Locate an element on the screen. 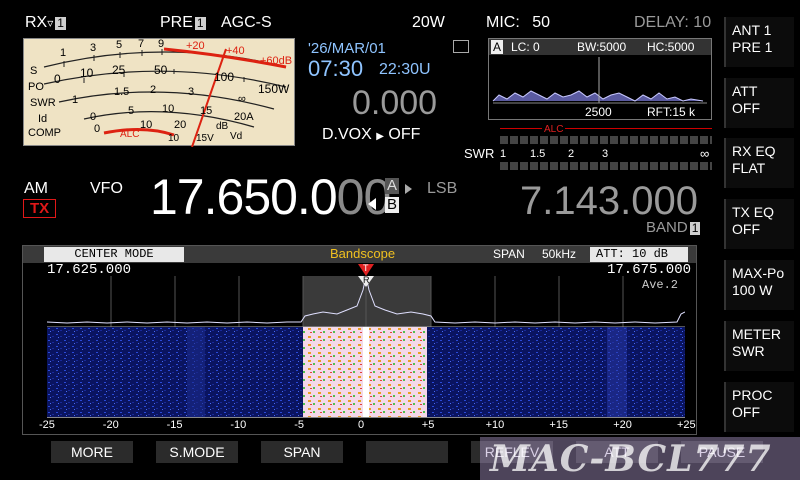 This screenshot has height=480, width=800. arrow-right-icon: ▶ is located at coordinates (380, 136).